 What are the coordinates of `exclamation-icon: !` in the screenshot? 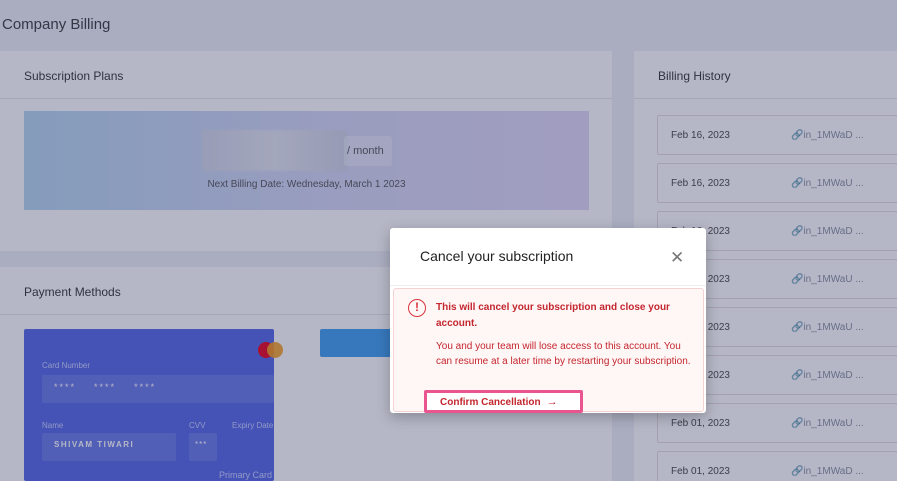 It's located at (417, 308).